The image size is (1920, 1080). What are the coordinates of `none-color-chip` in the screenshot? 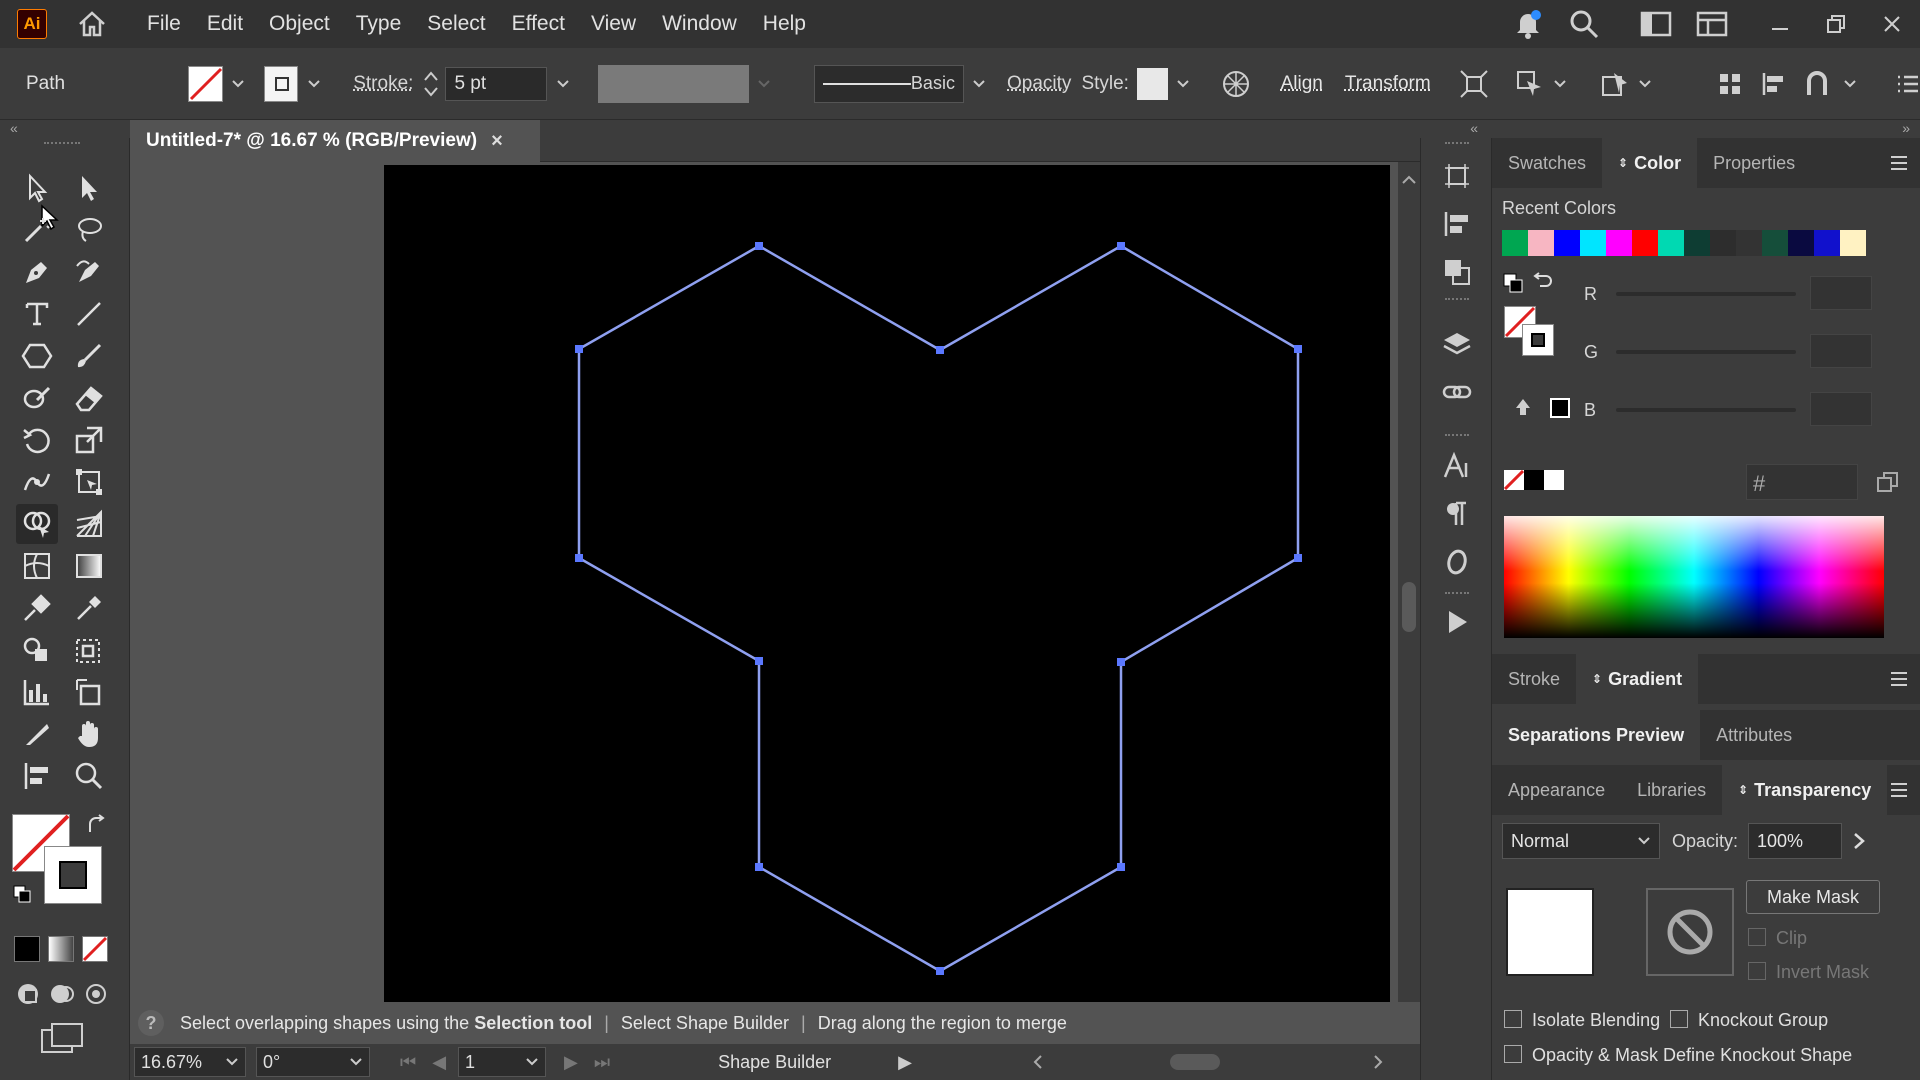 It's located at (1514, 480).